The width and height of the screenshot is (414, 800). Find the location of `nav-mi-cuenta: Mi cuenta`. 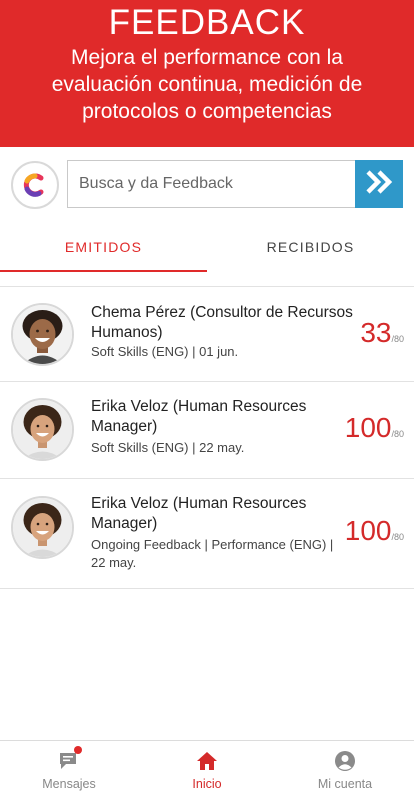

nav-mi-cuenta: Mi cuenta is located at coordinates (345, 770).